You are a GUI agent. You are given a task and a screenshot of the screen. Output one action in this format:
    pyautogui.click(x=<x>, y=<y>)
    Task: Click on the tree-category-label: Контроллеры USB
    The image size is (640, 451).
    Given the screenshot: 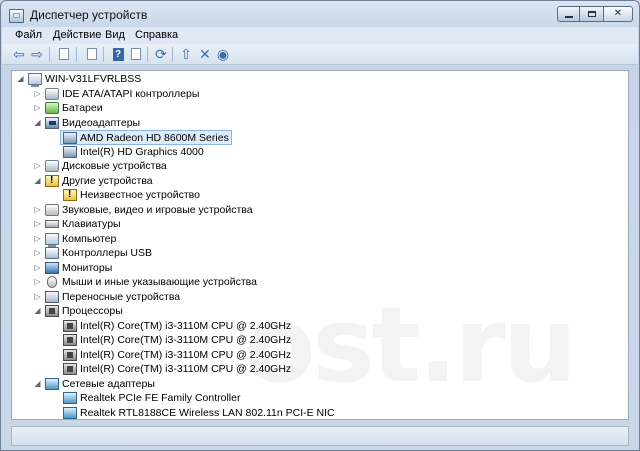 What is the action you would take?
    pyautogui.click(x=107, y=253)
    